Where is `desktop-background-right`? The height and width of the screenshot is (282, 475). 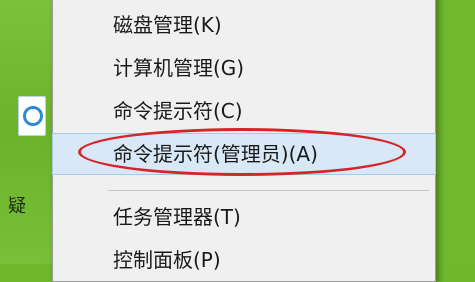 desktop-background-right is located at coordinates (455, 132).